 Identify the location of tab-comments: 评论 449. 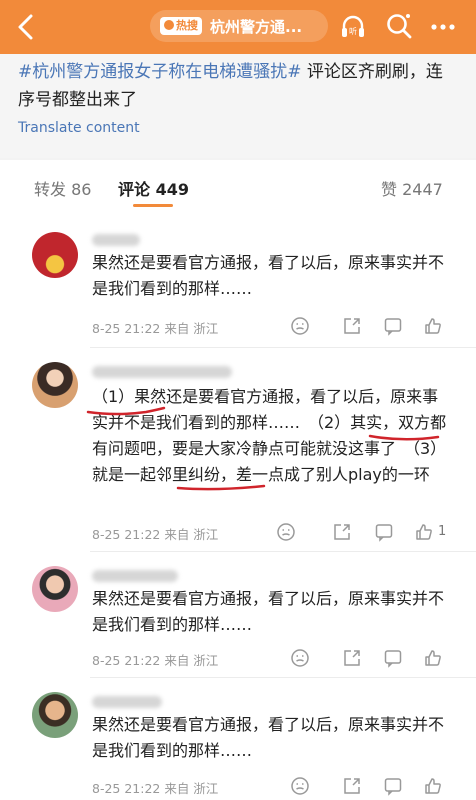
(153, 188).